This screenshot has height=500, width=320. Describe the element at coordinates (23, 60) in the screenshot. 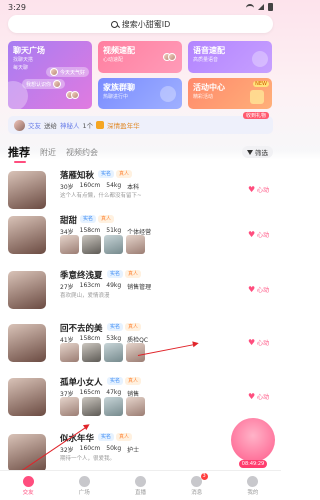

I see `chat-square-sub1: 找聊天搭` at that location.